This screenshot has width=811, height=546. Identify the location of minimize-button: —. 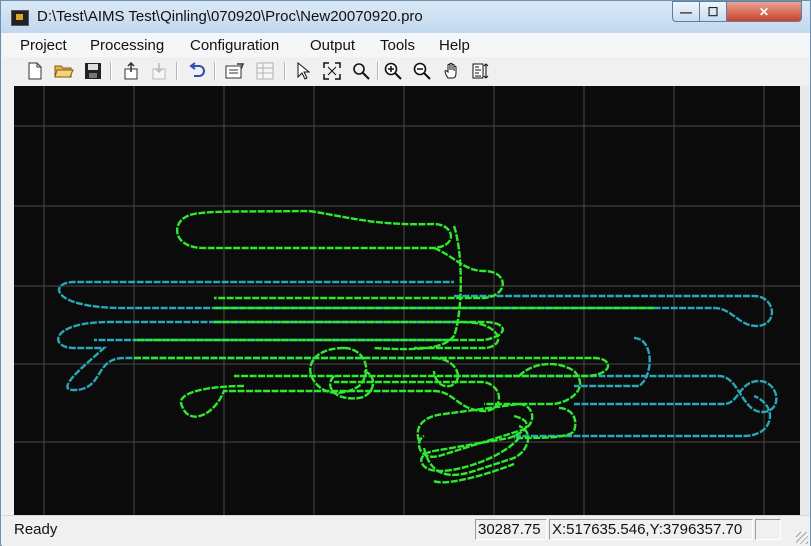
(686, 11).